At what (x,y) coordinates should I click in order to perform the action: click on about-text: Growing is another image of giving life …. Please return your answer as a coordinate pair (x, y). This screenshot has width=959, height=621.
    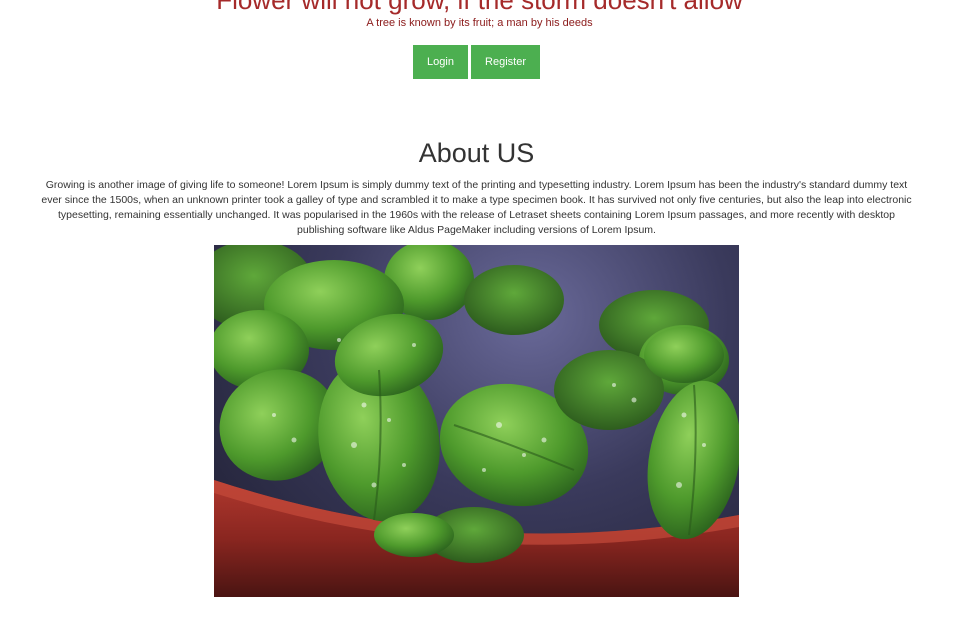
    Looking at the image, I should click on (476, 207).